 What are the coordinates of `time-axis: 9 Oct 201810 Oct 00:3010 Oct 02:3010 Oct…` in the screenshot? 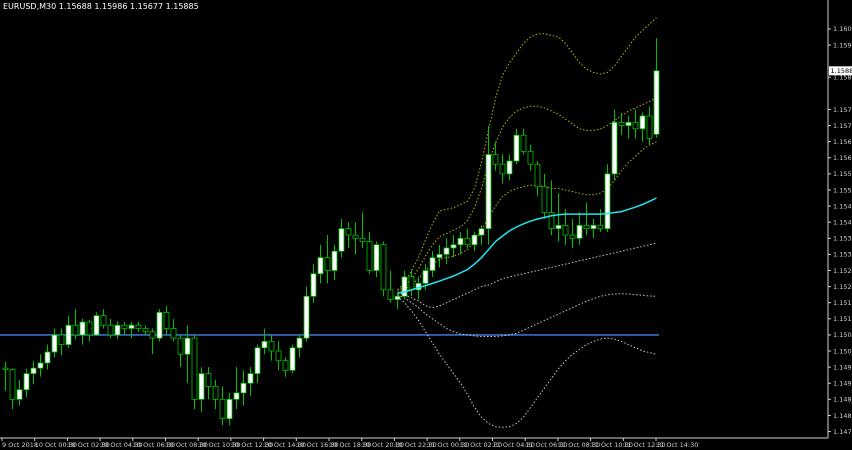 It's located at (414, 443).